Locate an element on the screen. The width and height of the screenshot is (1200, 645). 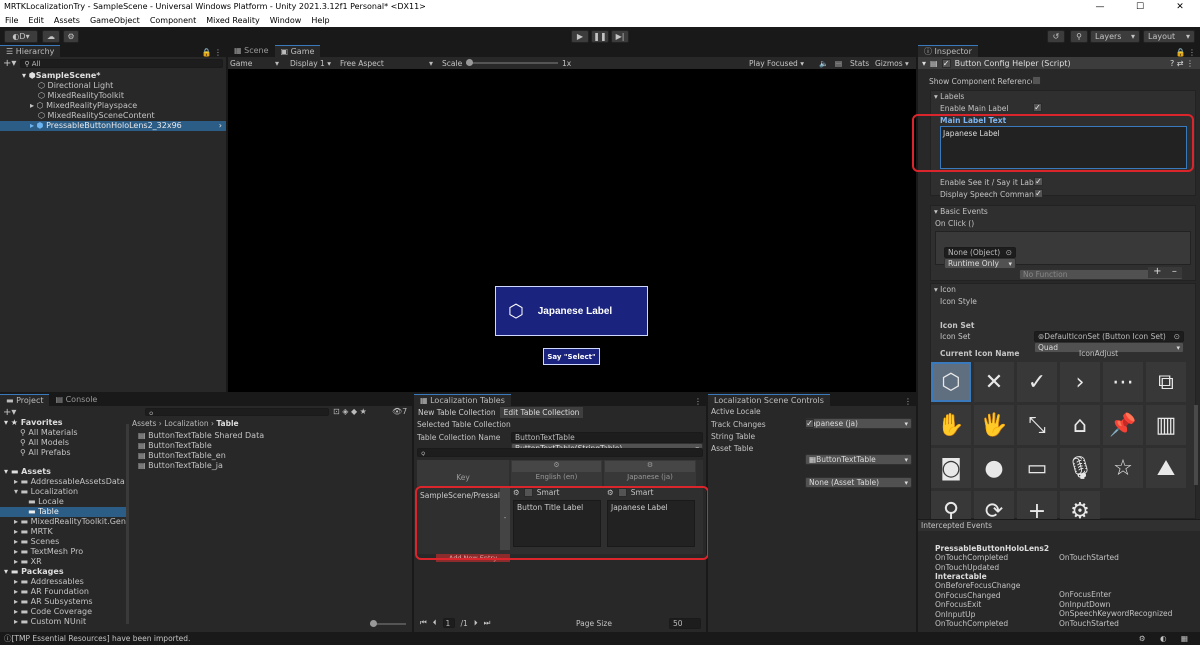
menu-assets: Assets is located at coordinates (67, 20).